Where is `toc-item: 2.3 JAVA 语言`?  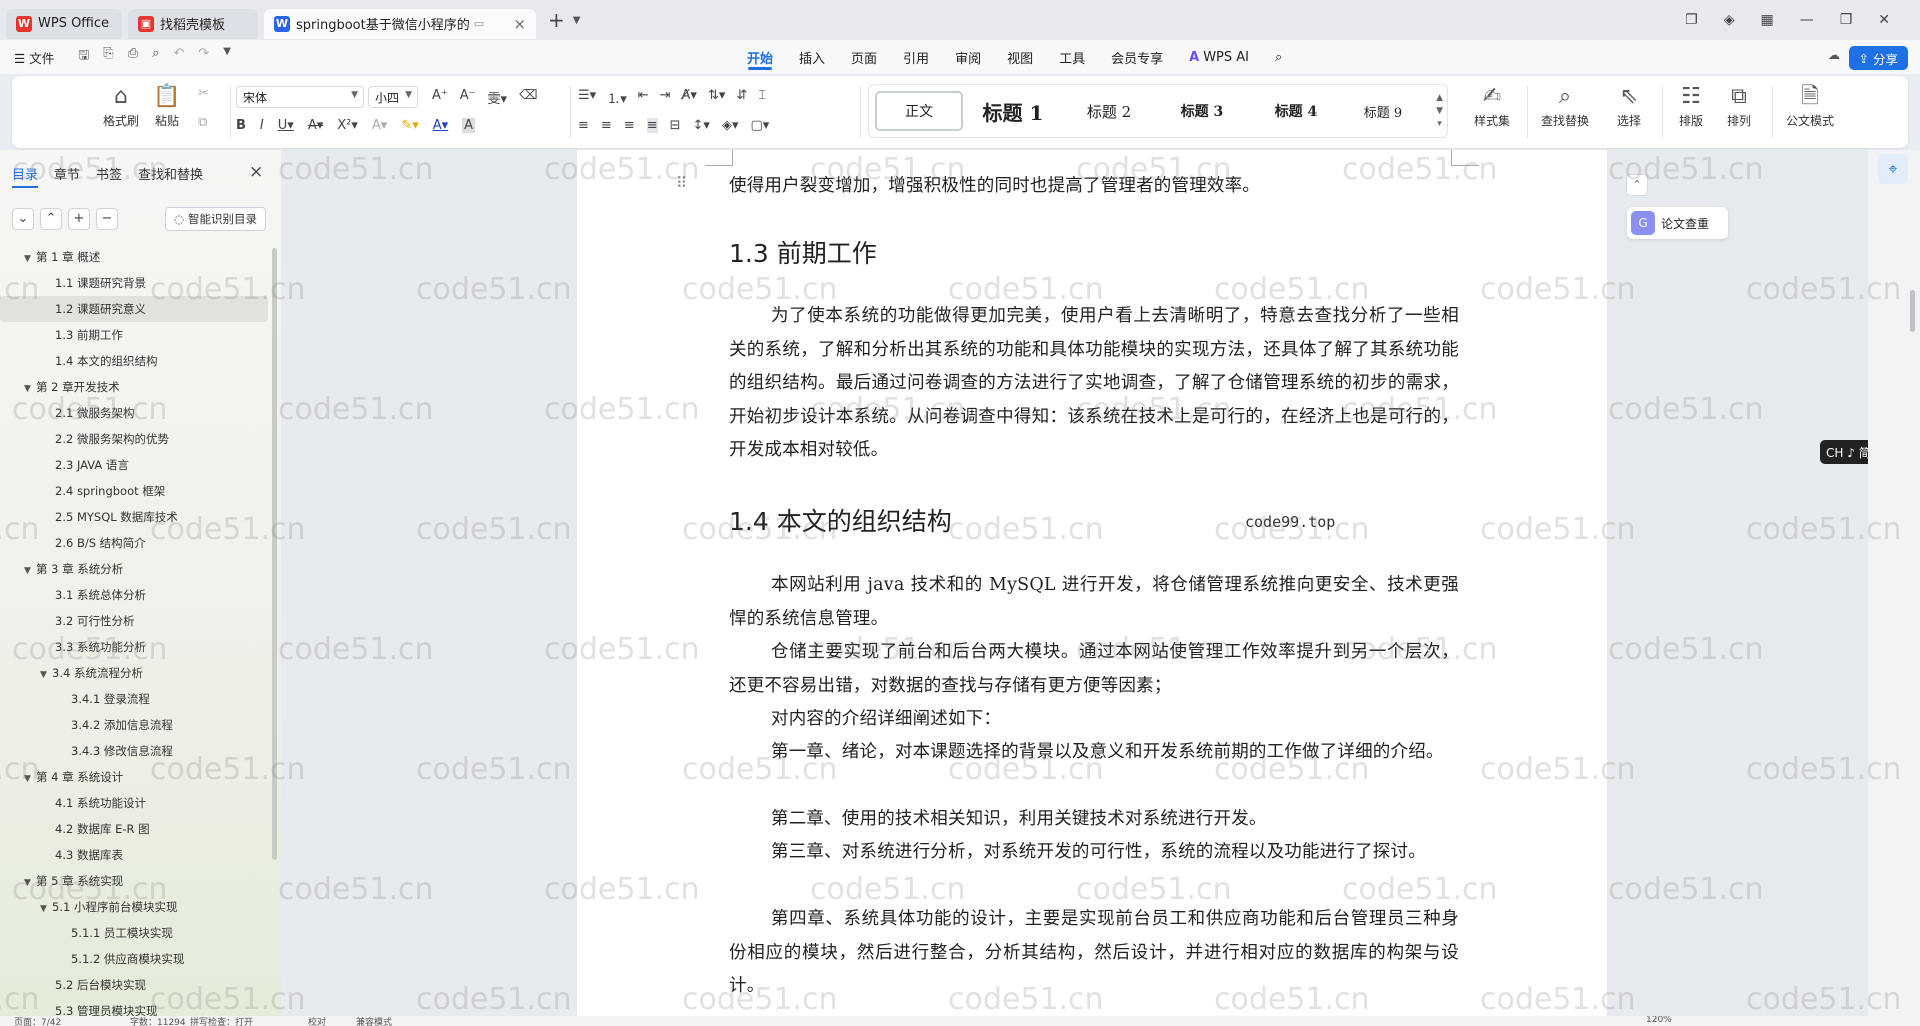 toc-item: 2.3 JAVA 语言 is located at coordinates (136, 465).